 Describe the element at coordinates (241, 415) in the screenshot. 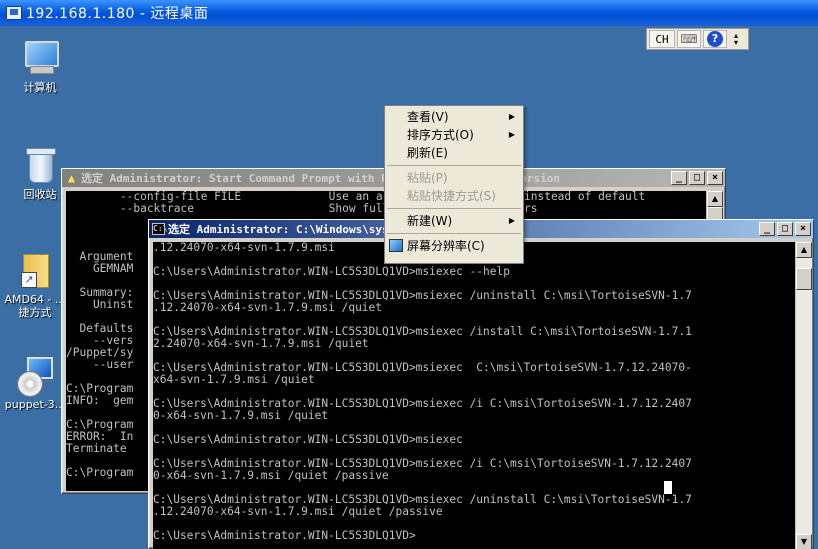

I see `console-line: 0-x64-svn-1.7.9.msi /quiet` at that location.